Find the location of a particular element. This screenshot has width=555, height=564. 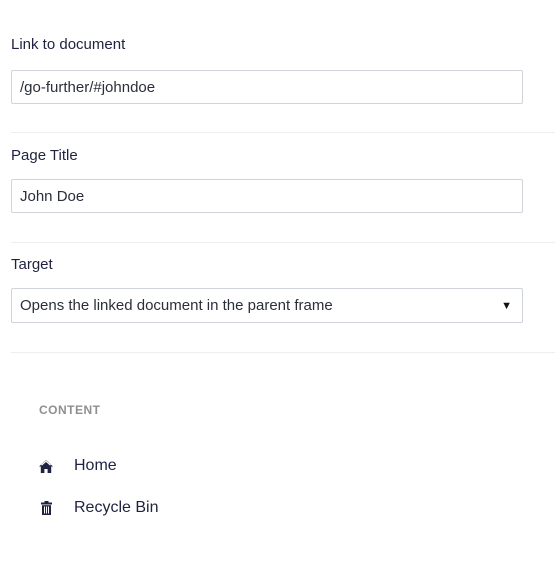

dropdown-caret-icon: ▼ is located at coordinates (506, 305).